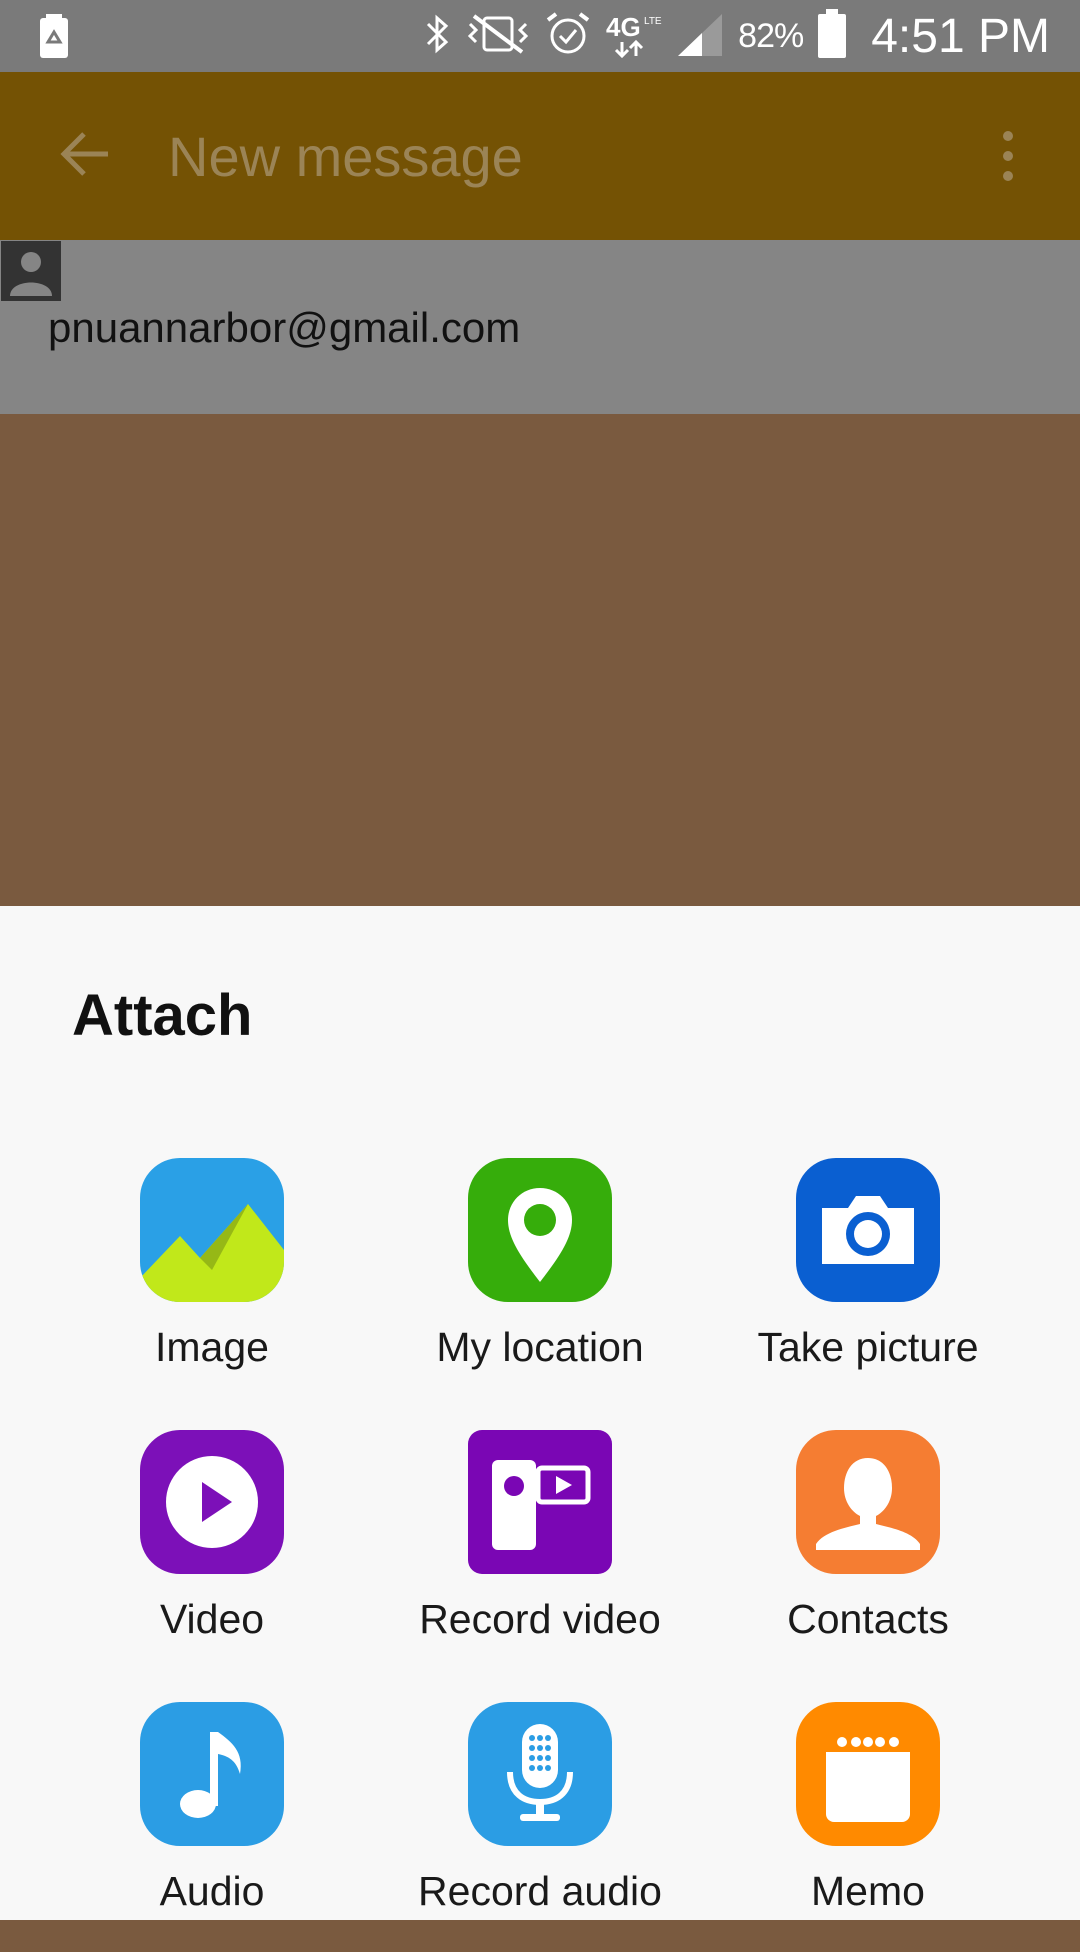  What do you see at coordinates (832, 36) in the screenshot?
I see `battery-icon` at bounding box center [832, 36].